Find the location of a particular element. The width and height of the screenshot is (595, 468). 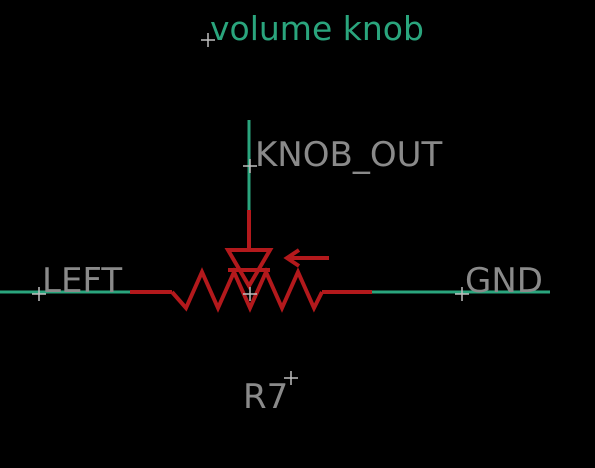

net-label-knob-out: KNOB_OUT is located at coordinates (348, 155).